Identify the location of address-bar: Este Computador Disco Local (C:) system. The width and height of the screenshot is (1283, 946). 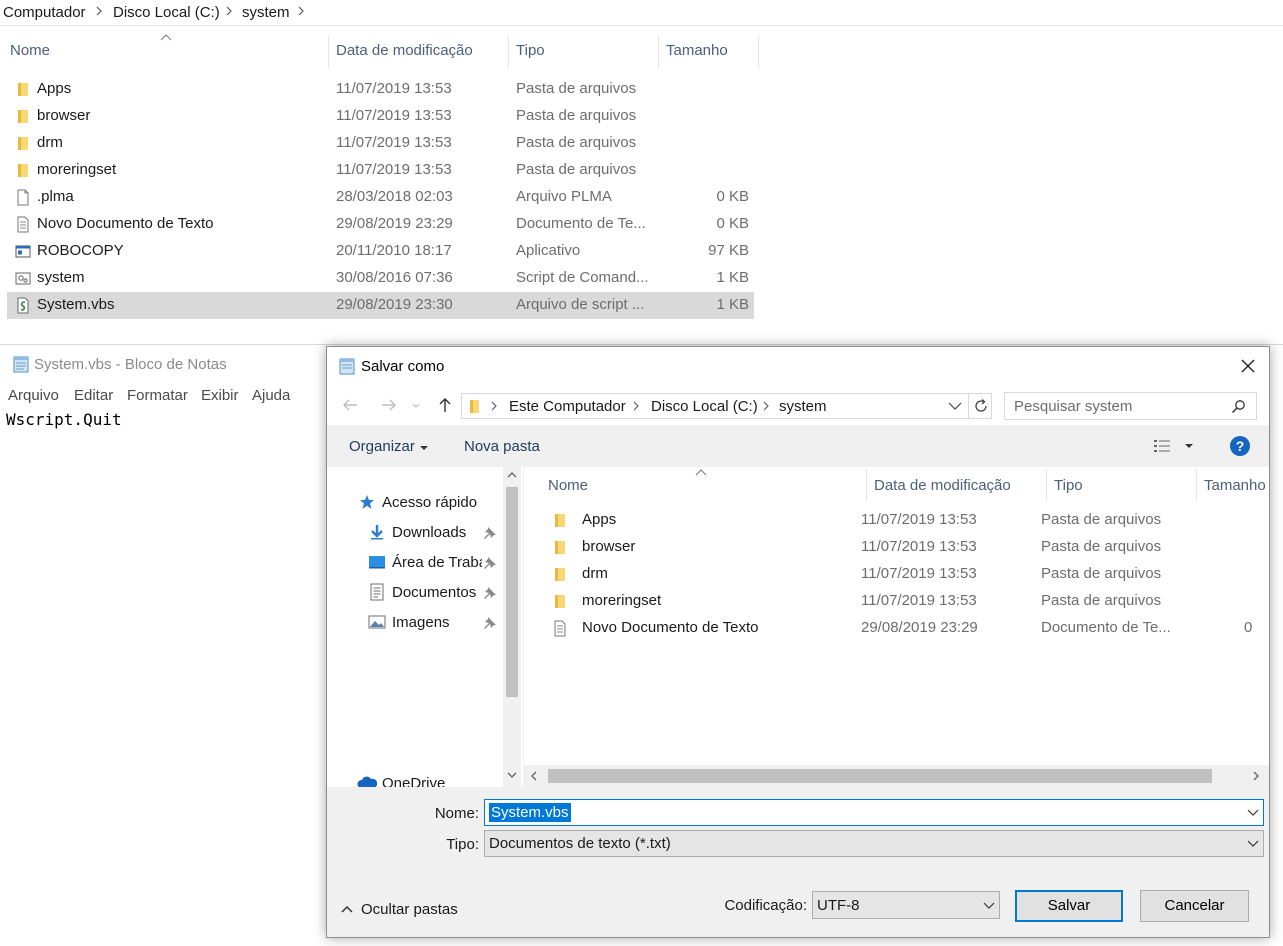
(726, 406).